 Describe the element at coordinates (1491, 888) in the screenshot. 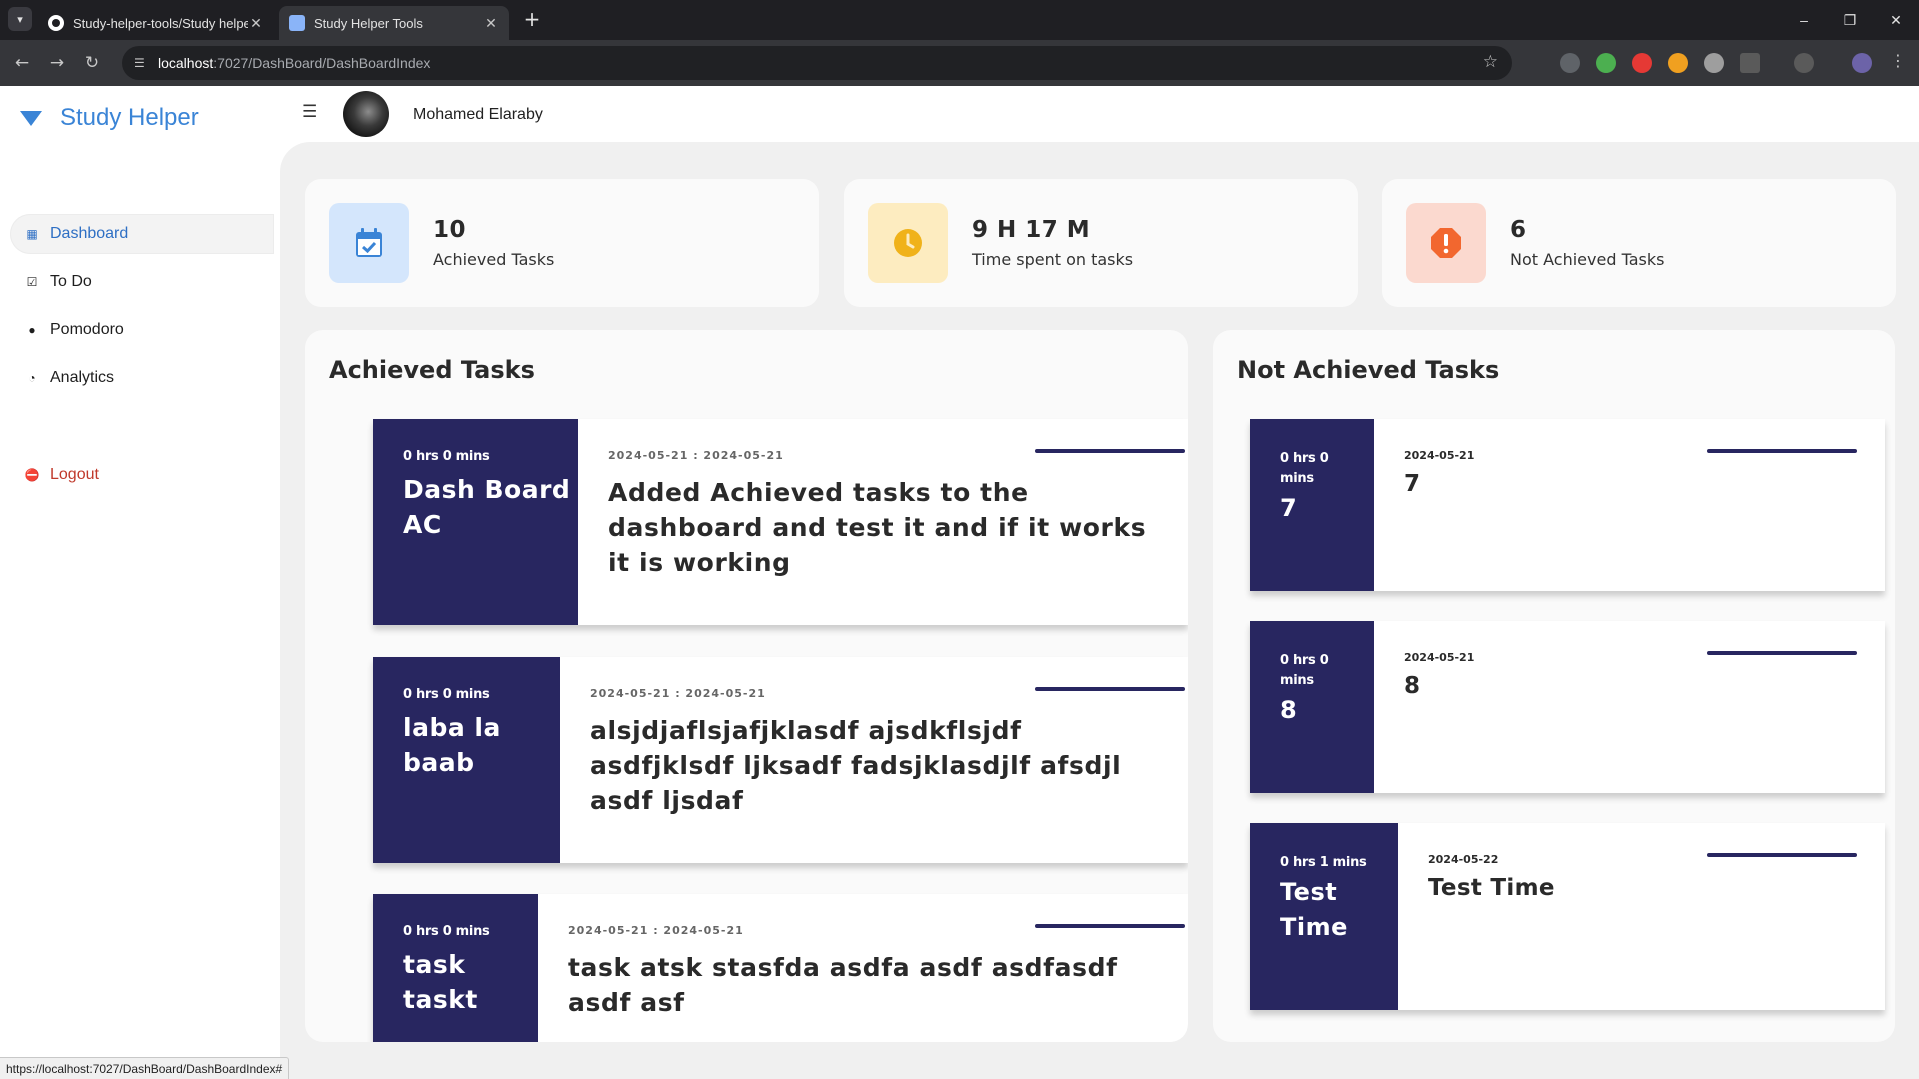

I see `task-description: Test Time` at that location.